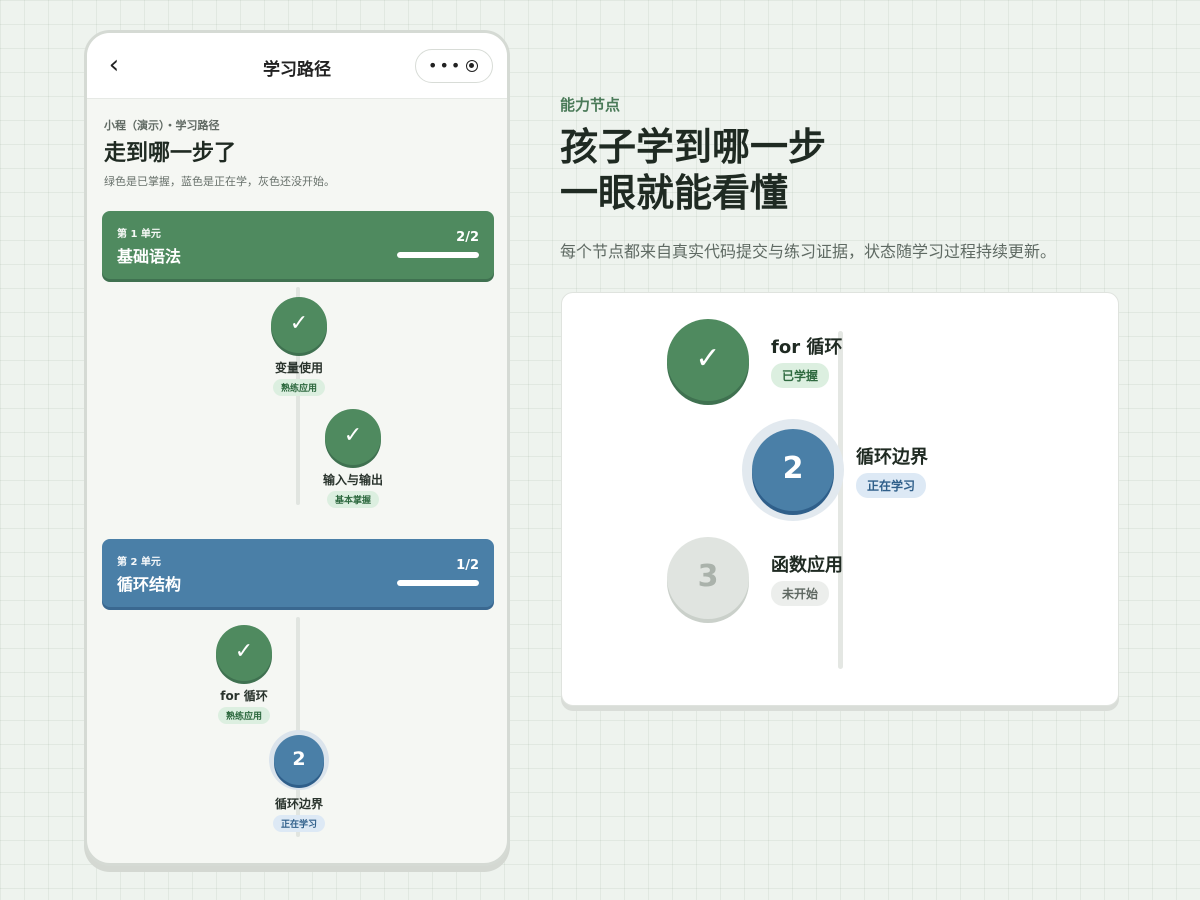 This screenshot has width=1200, height=900. What do you see at coordinates (693, 170) in the screenshot?
I see `section-headline: 孩子学到哪一步 一眼就能看懂` at bounding box center [693, 170].